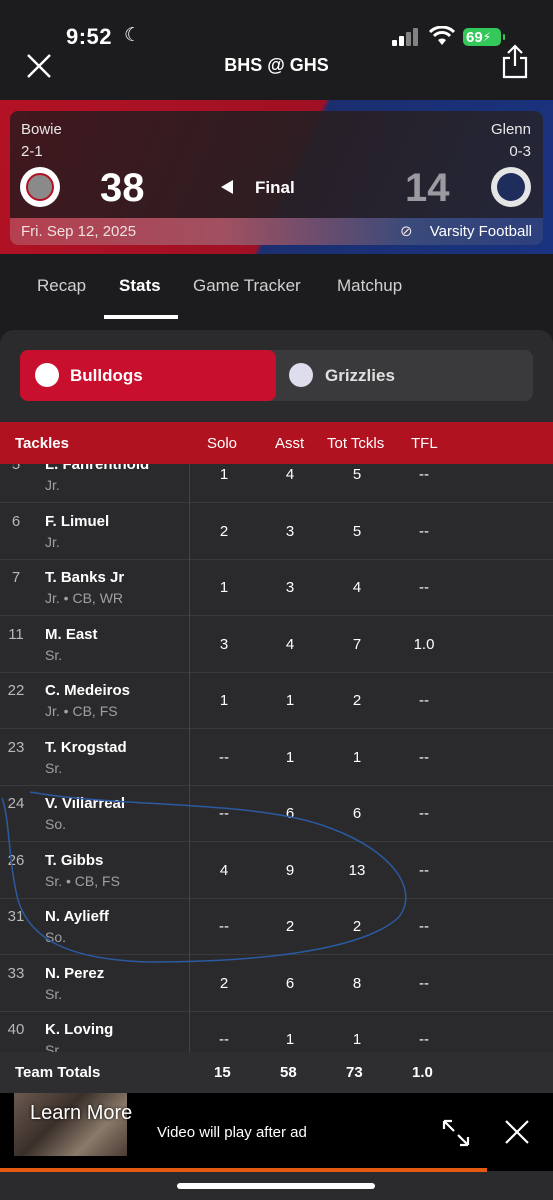 This screenshot has height=1200, width=553. Describe the element at coordinates (357, 870) in the screenshot. I see `stat-tot: 13` at that location.